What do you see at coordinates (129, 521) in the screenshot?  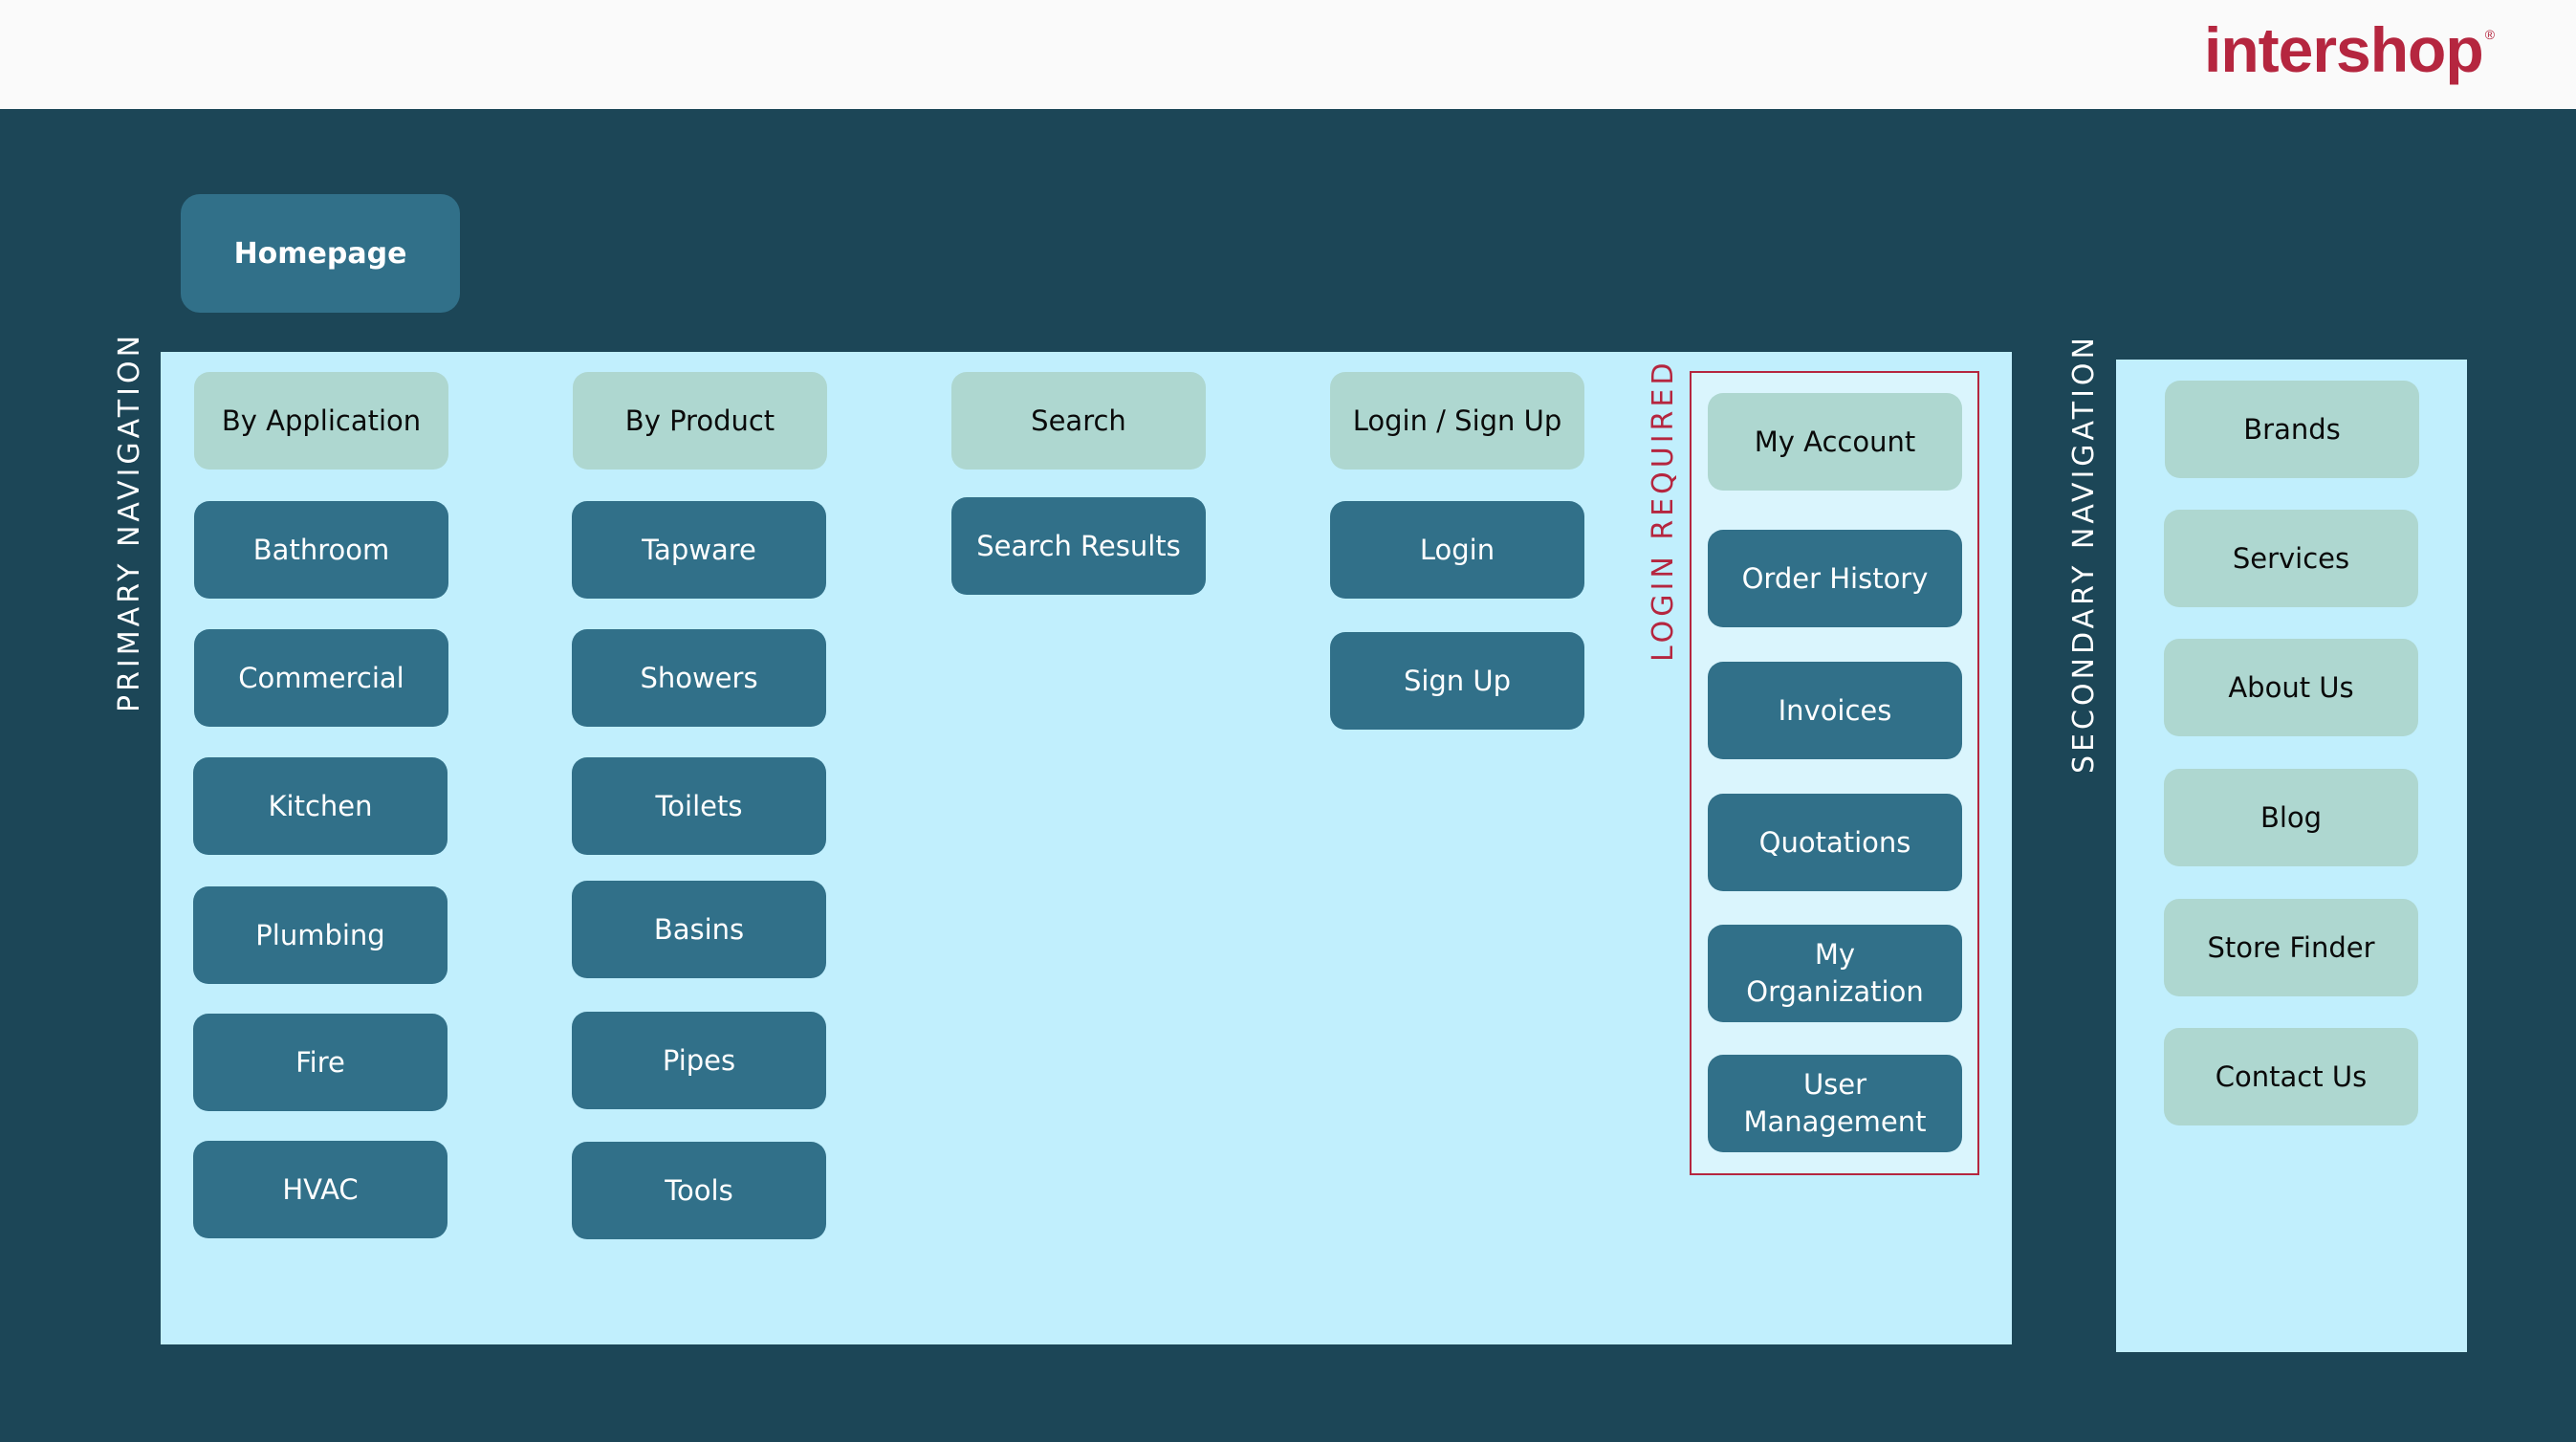 I see `primary-navigation-label: PRIMARY NAVIGATION` at bounding box center [129, 521].